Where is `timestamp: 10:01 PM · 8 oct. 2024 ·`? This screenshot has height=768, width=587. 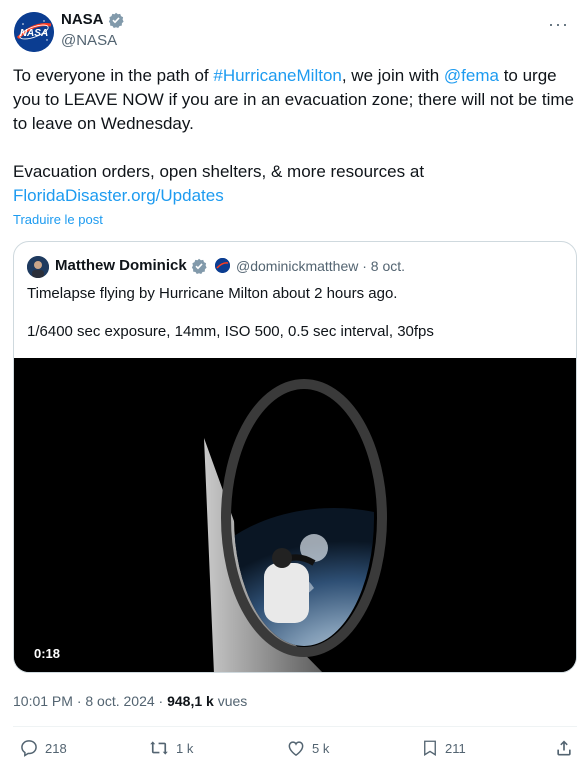
timestamp: 10:01 PM · 8 oct. 2024 · is located at coordinates (90, 701).